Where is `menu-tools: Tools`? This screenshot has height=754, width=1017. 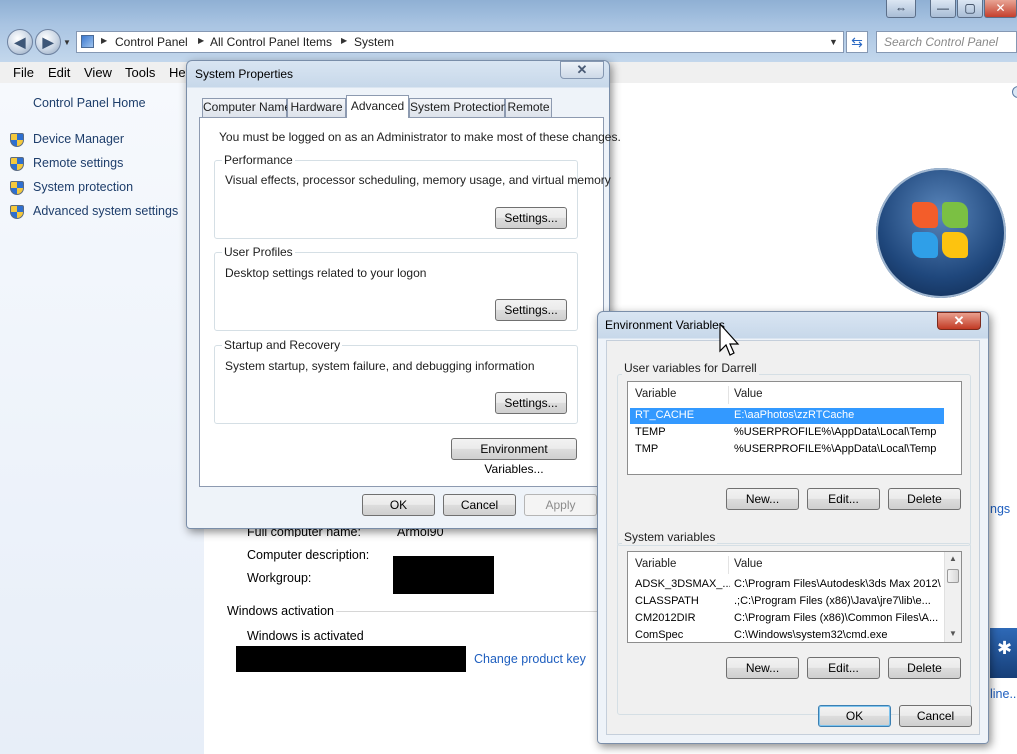 menu-tools: Tools is located at coordinates (140, 72).